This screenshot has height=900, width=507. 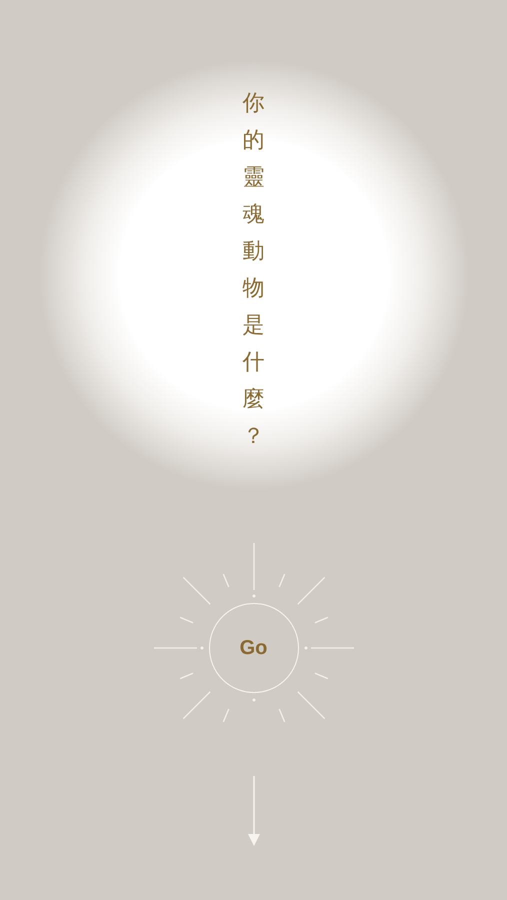 What do you see at coordinates (253, 270) in the screenshot?
I see `quiz-title: 你的靈魂動物是什麼？` at bounding box center [253, 270].